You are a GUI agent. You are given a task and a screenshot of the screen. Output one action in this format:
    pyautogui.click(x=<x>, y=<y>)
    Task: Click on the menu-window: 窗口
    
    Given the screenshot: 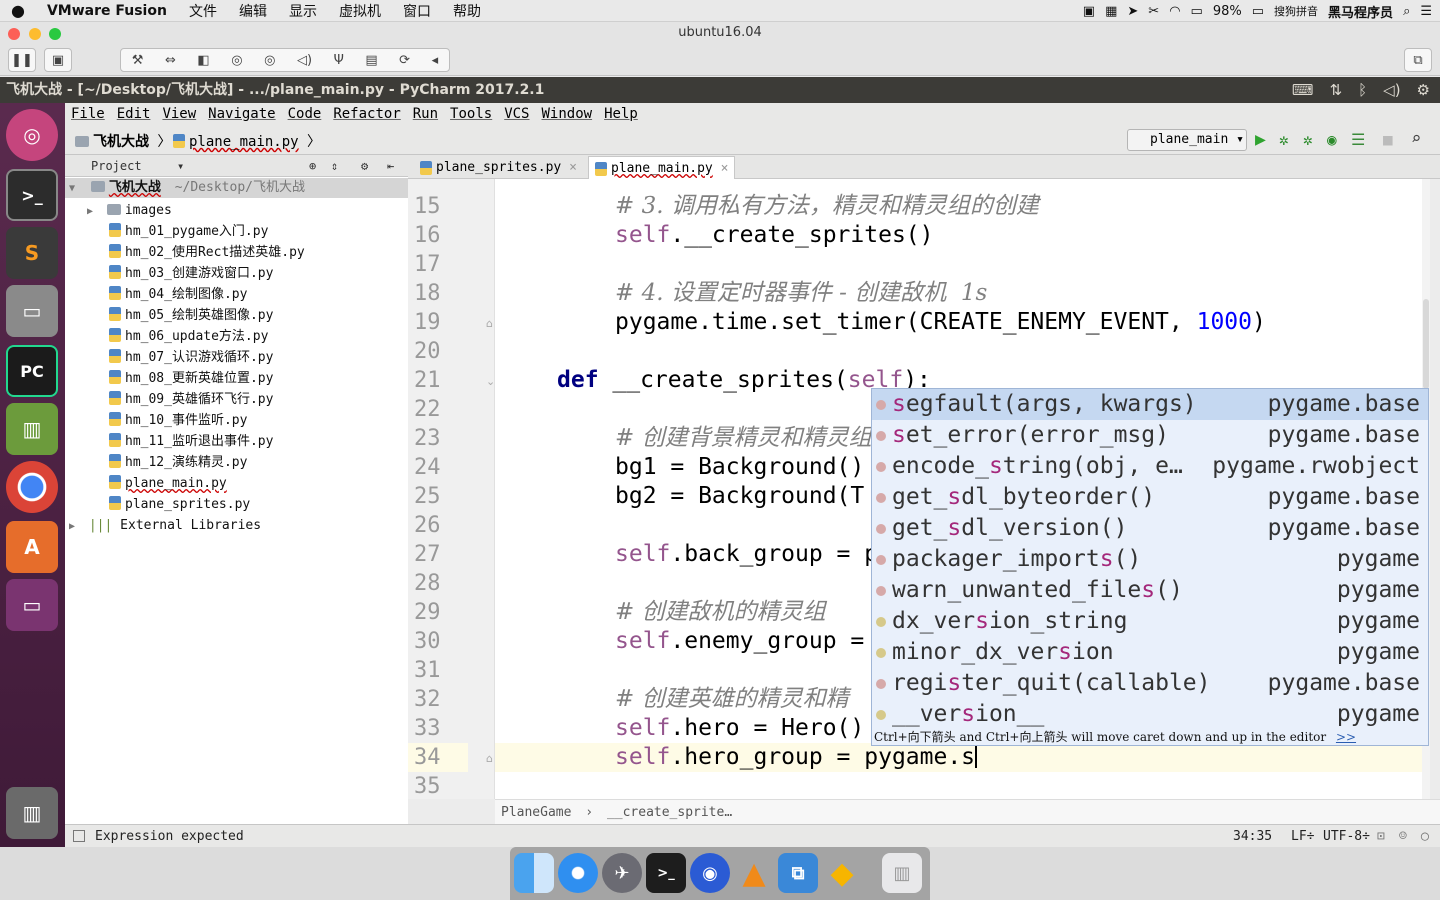 What is the action you would take?
    pyautogui.click(x=417, y=11)
    